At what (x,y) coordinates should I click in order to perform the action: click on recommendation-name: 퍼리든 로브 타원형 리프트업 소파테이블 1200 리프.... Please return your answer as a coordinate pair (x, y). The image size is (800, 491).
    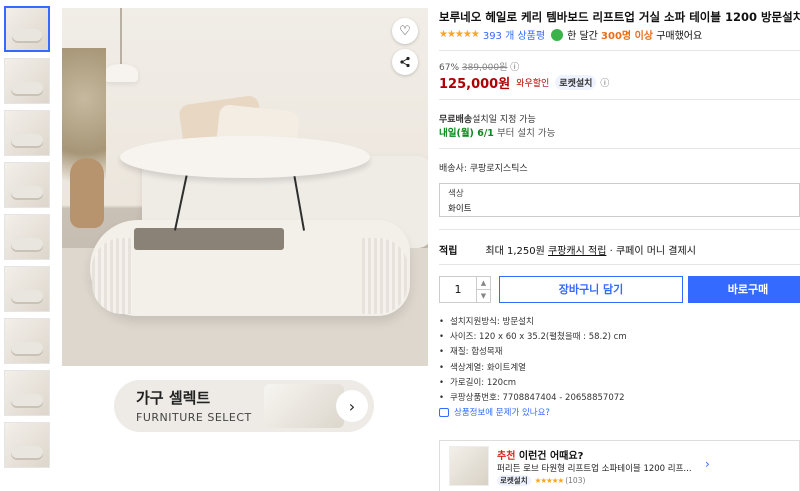
    Looking at the image, I should click on (594, 468).